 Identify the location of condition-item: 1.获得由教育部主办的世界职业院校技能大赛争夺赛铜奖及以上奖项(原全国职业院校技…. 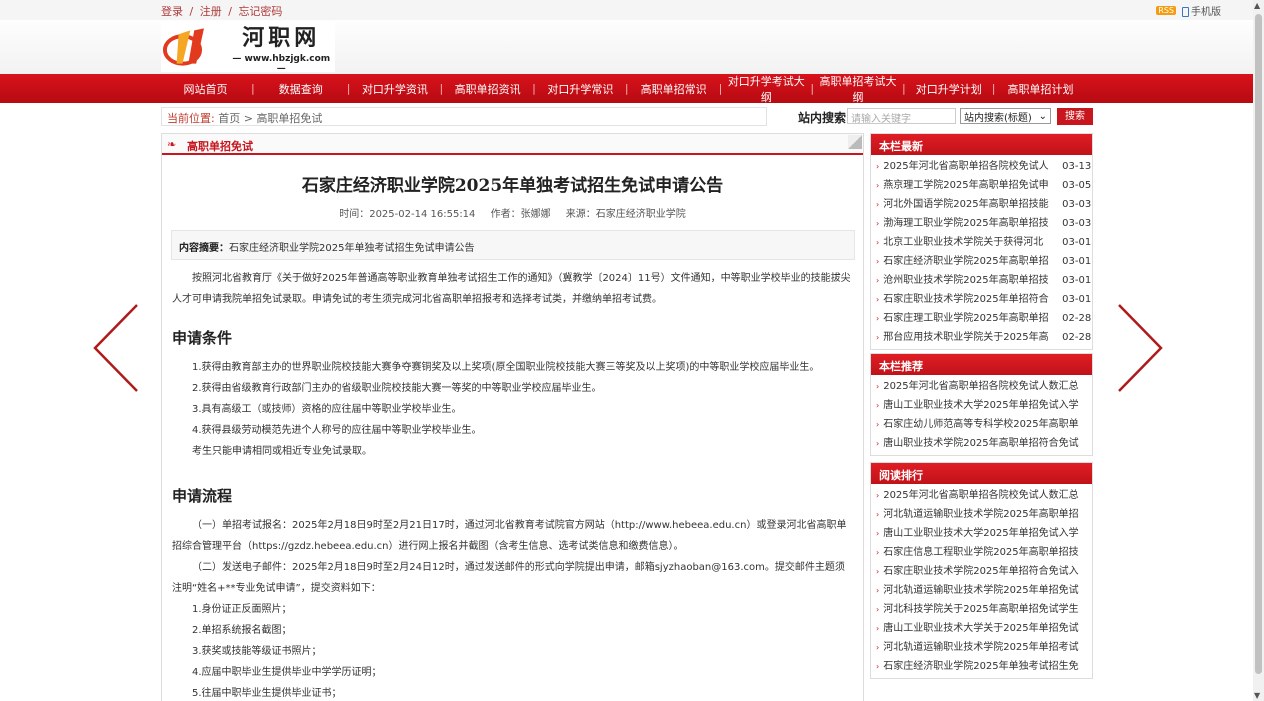
(506, 367).